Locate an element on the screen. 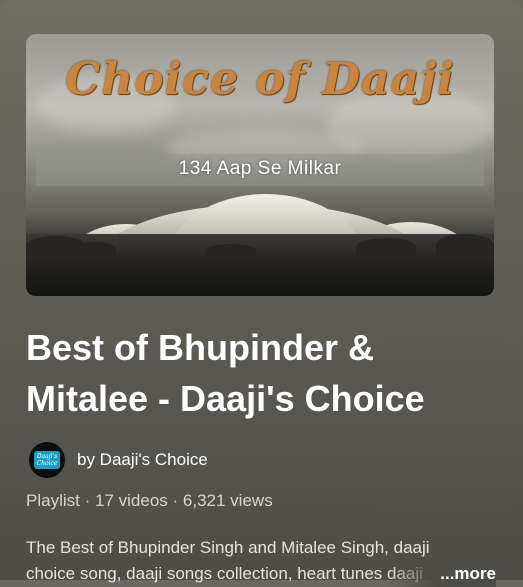  channel-name-link: by Daaji's Choice is located at coordinates (142, 460).